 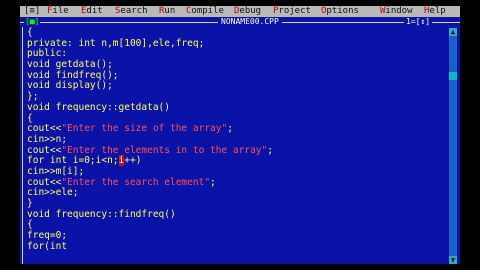 What do you see at coordinates (237, 43) in the screenshot?
I see `code-line: private: int n,m[100],ele,freq;` at bounding box center [237, 43].